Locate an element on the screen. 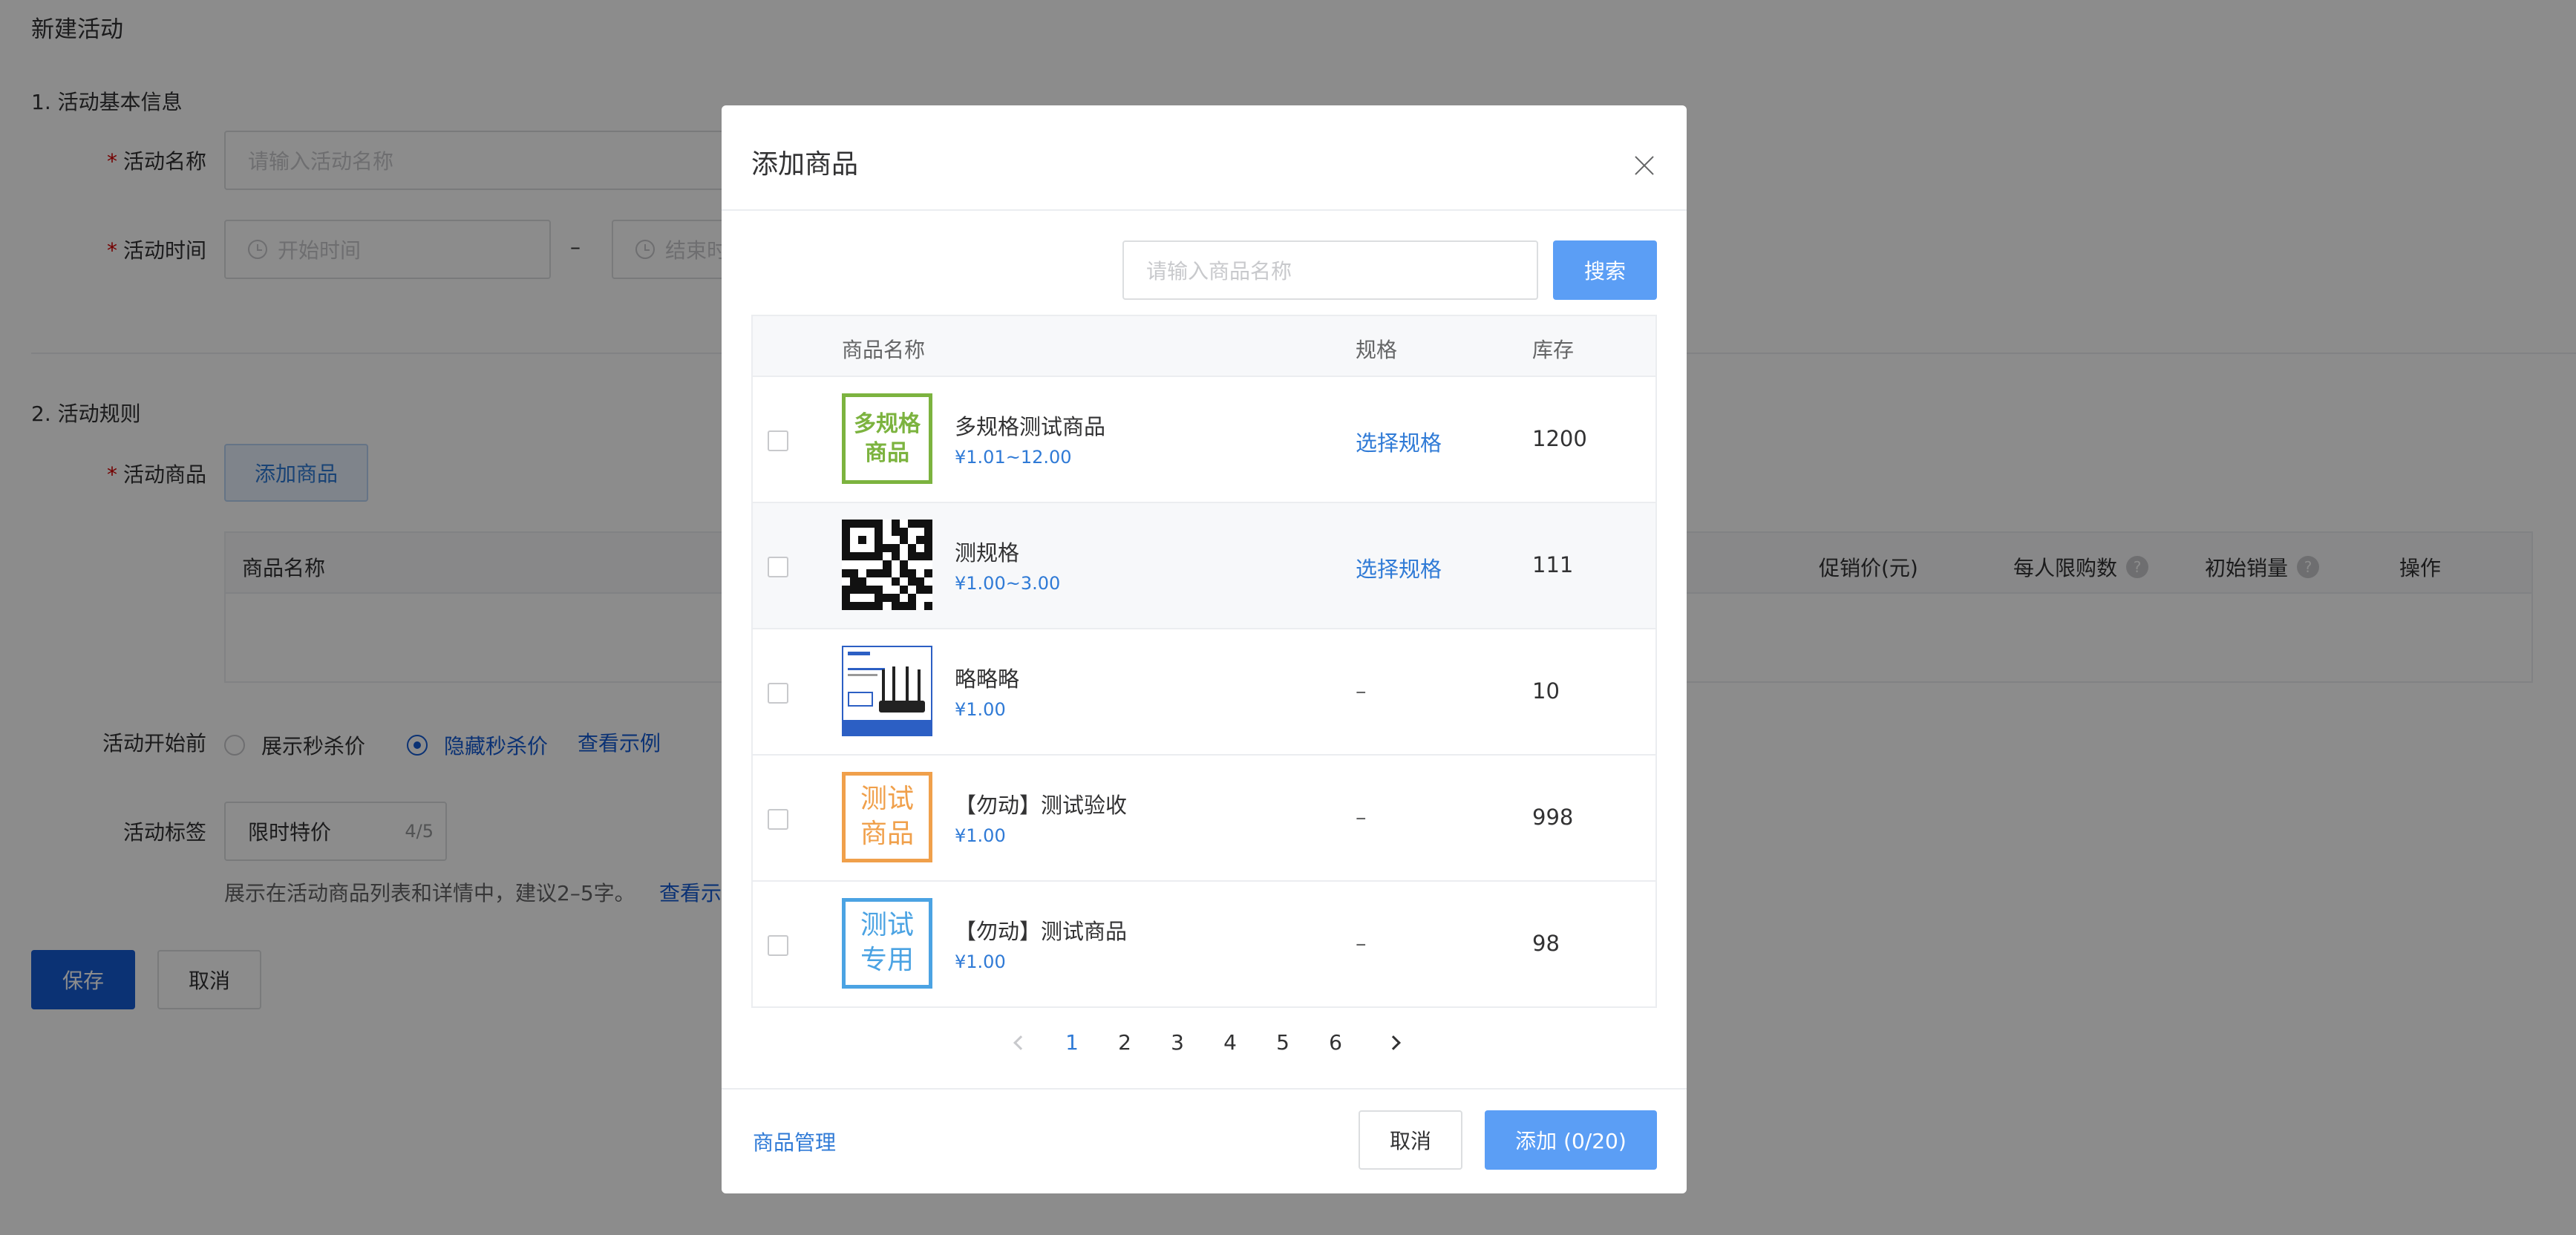  antenna is located at coordinates (894, 684).